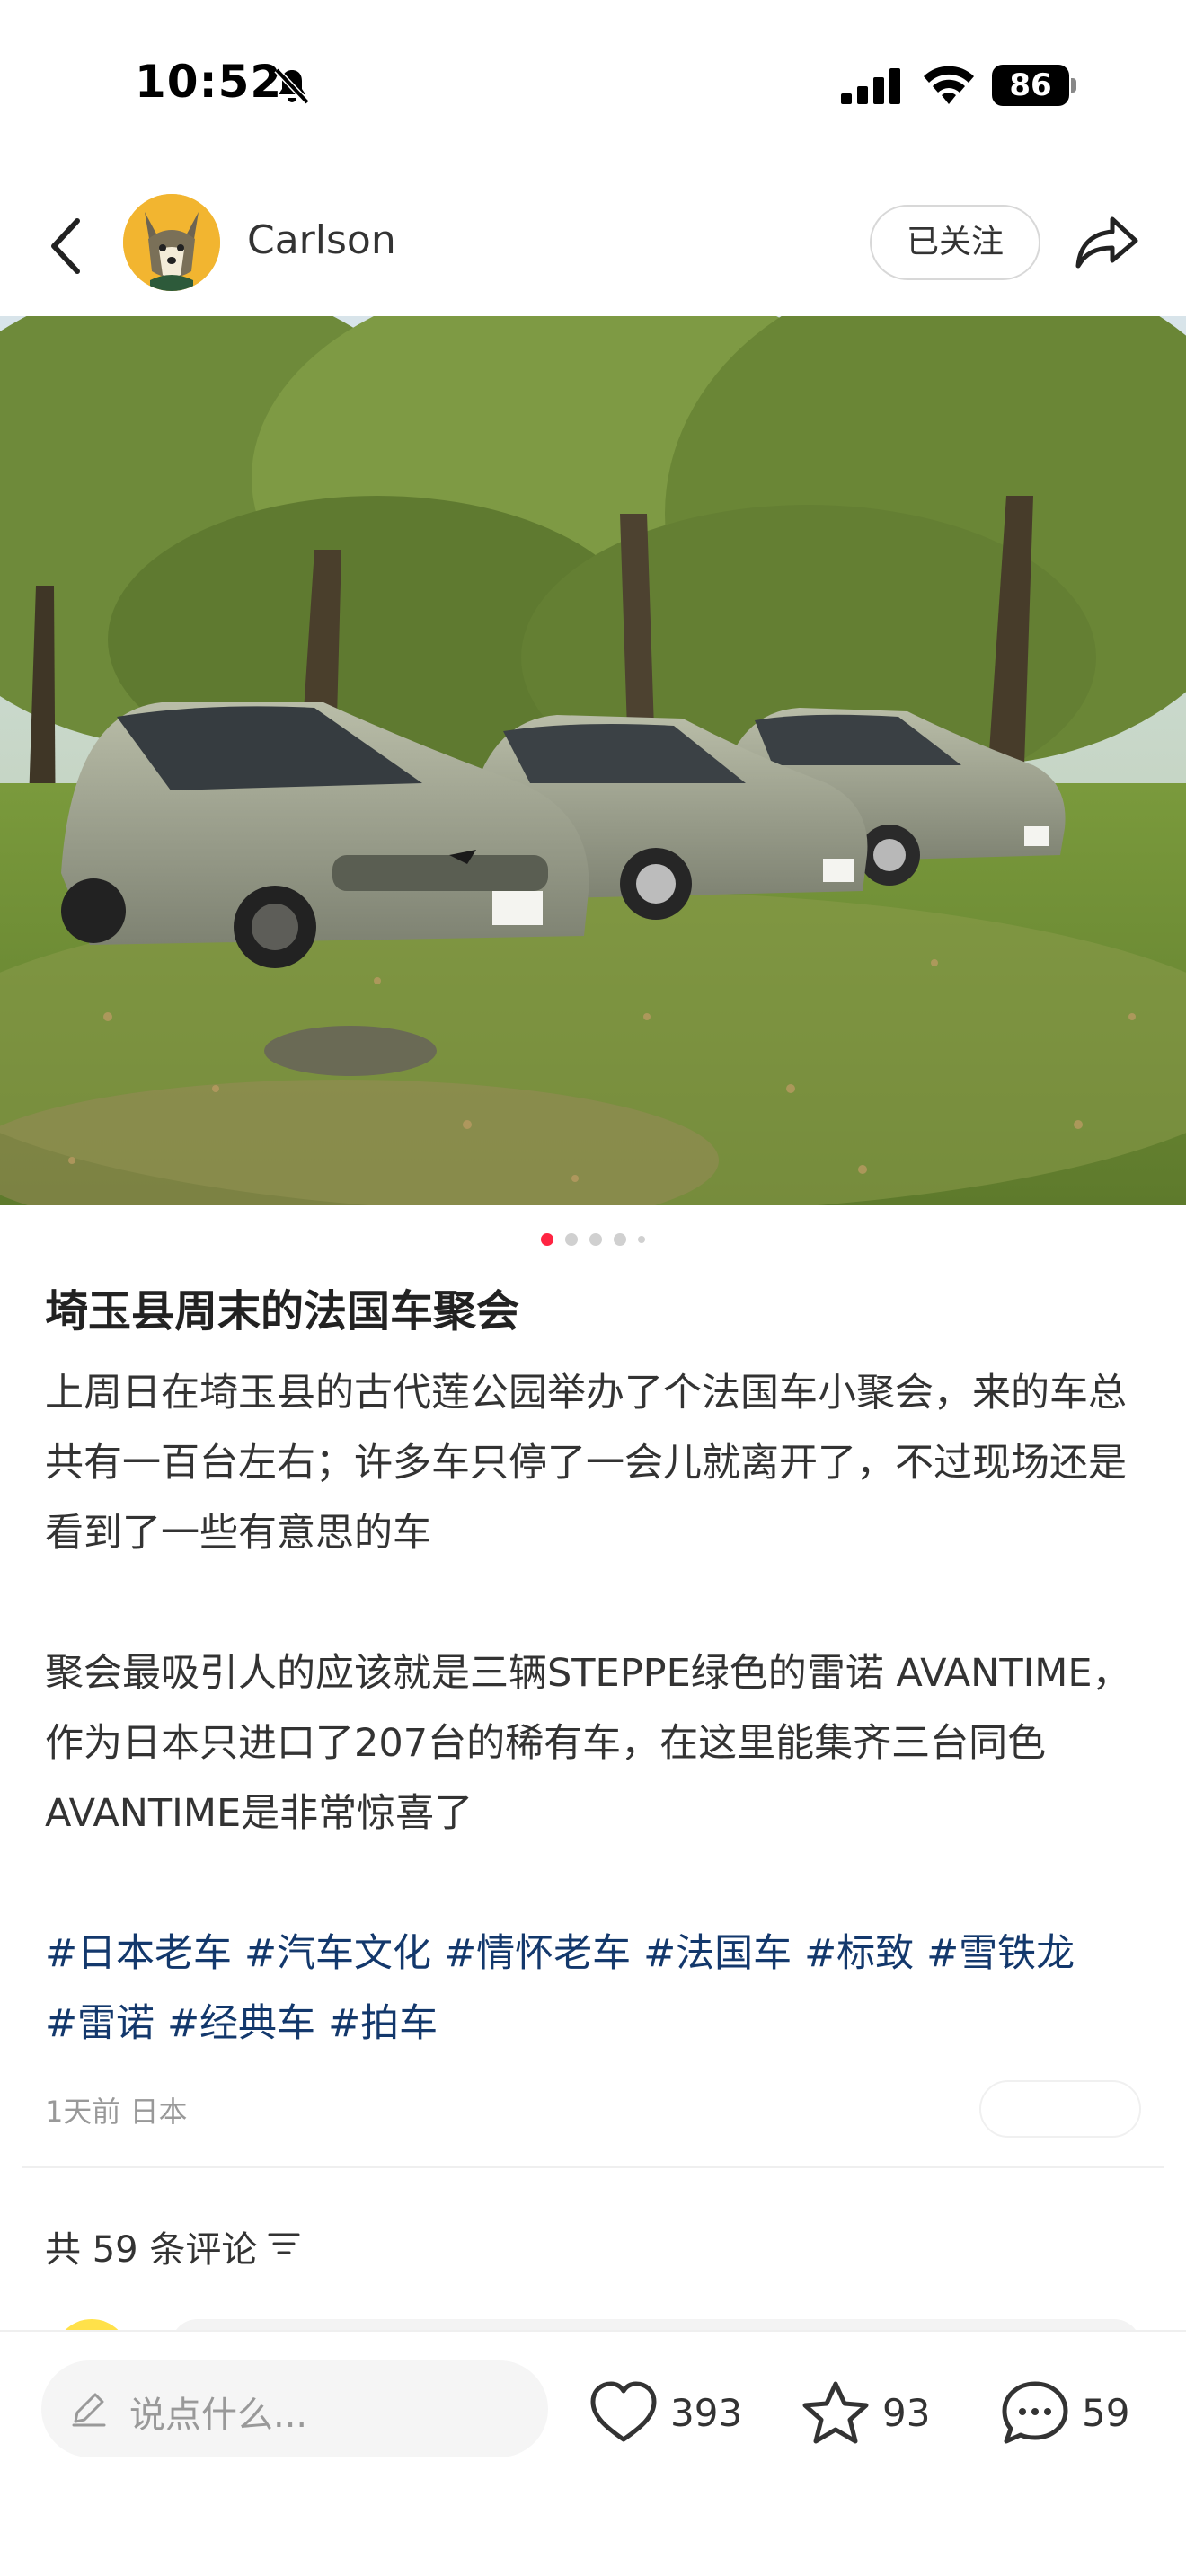 The height and width of the screenshot is (2576, 1186). I want to click on post-meta: 1天前 日本, so click(116, 2109).